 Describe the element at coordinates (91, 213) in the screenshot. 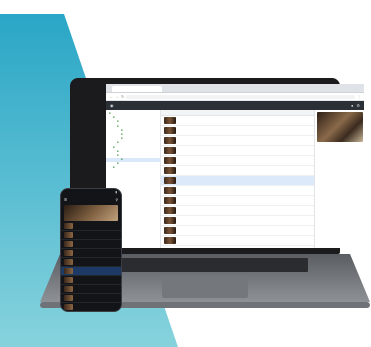

I see `phone-preview-image` at that location.